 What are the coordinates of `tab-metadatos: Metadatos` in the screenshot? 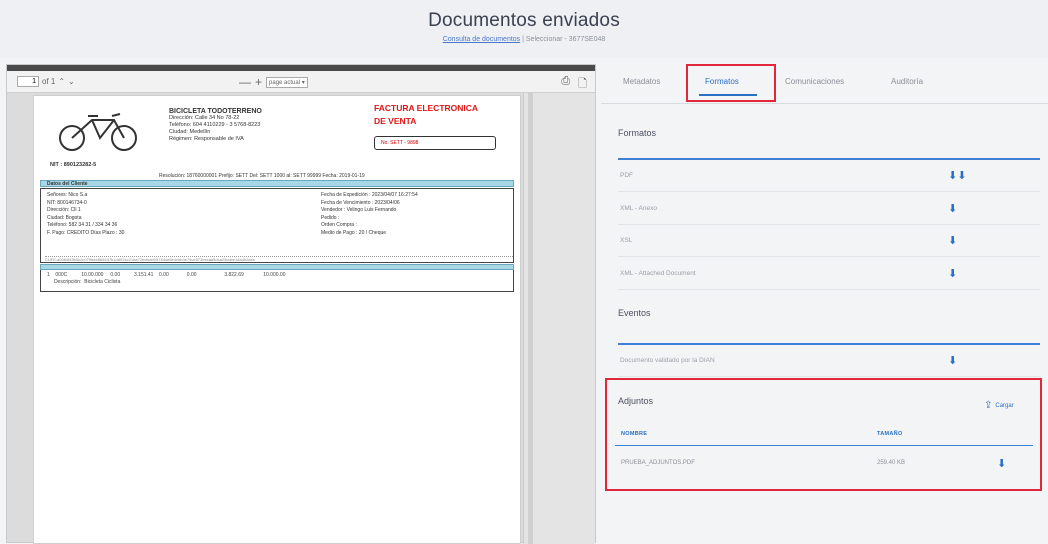 It's located at (641, 81).